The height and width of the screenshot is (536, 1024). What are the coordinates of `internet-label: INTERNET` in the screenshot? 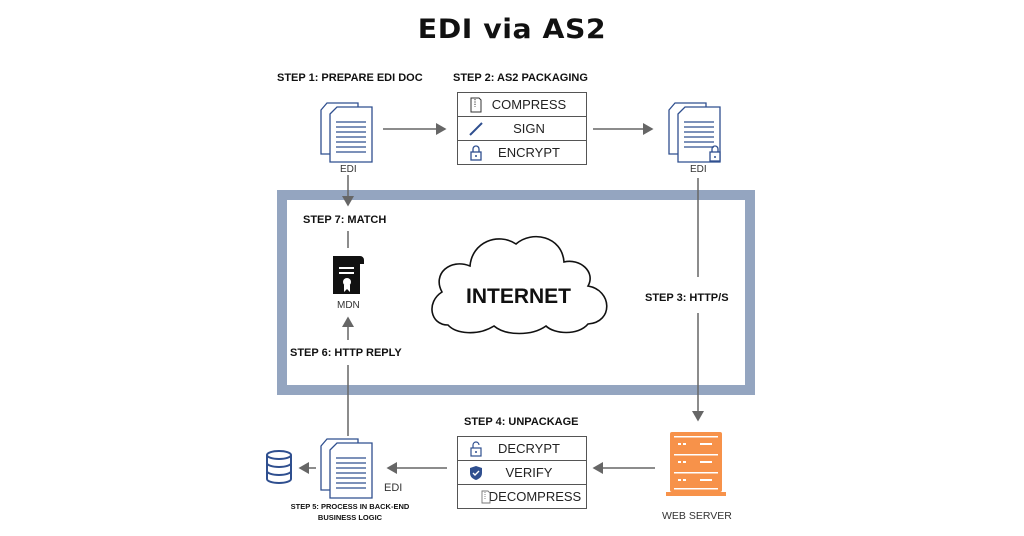 It's located at (518, 296).